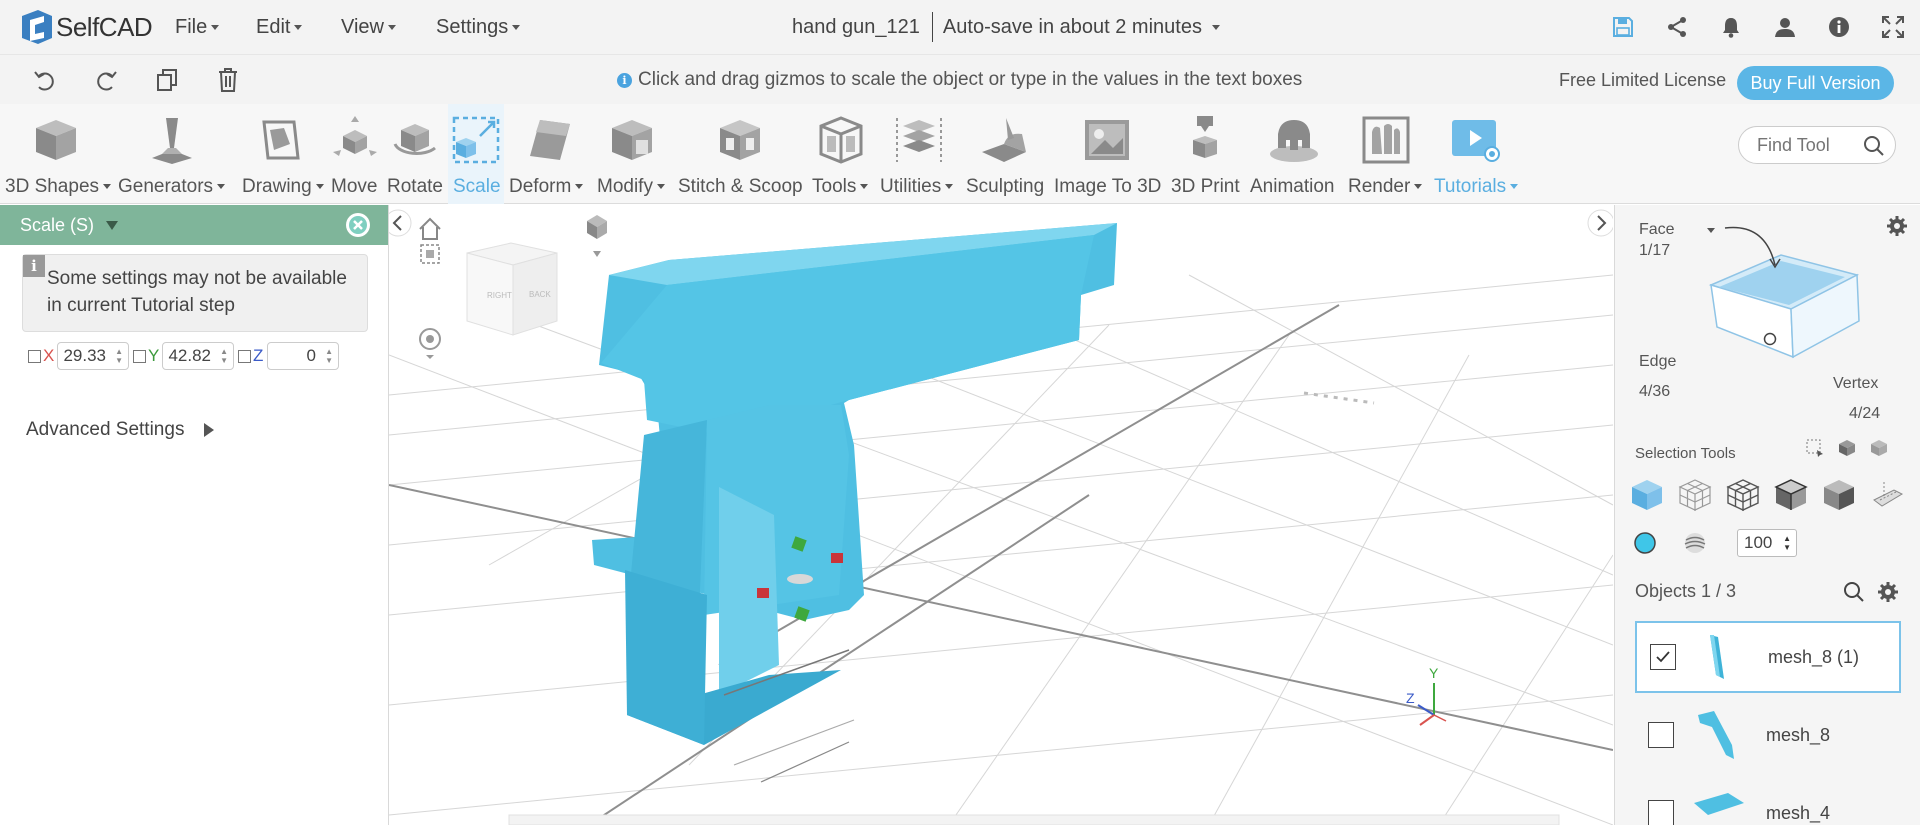  Describe the element at coordinates (37, 27) in the screenshot. I see `selfcad-logo-icon` at that location.